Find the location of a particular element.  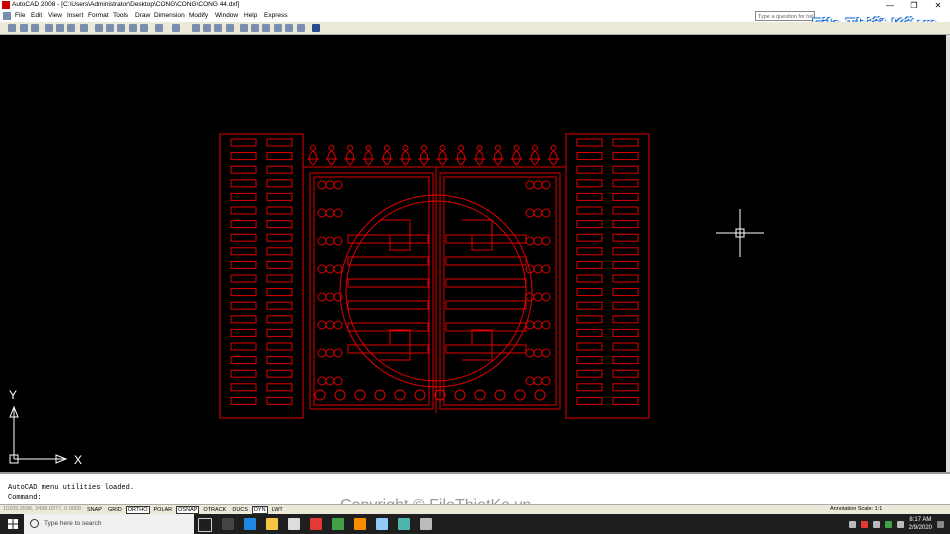

quickcalc-icon is located at coordinates (301, 28).